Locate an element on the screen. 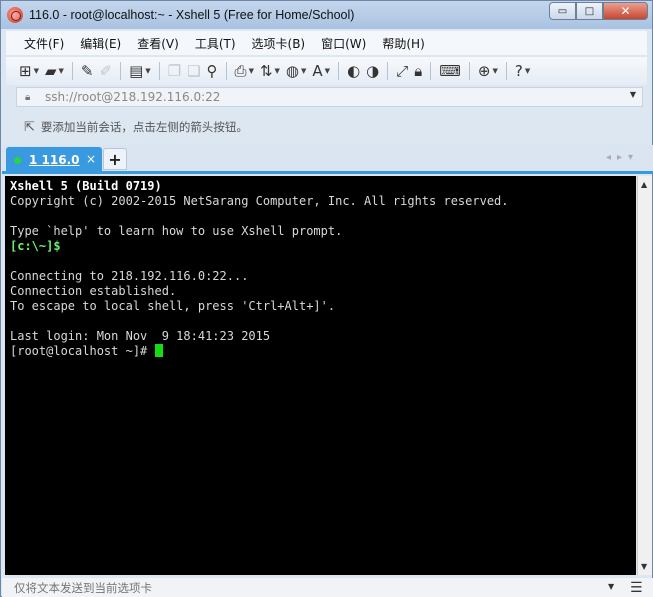  terminal-line: Last login: Mon Nov 9 18:41:23 2015 is located at coordinates (140, 336).